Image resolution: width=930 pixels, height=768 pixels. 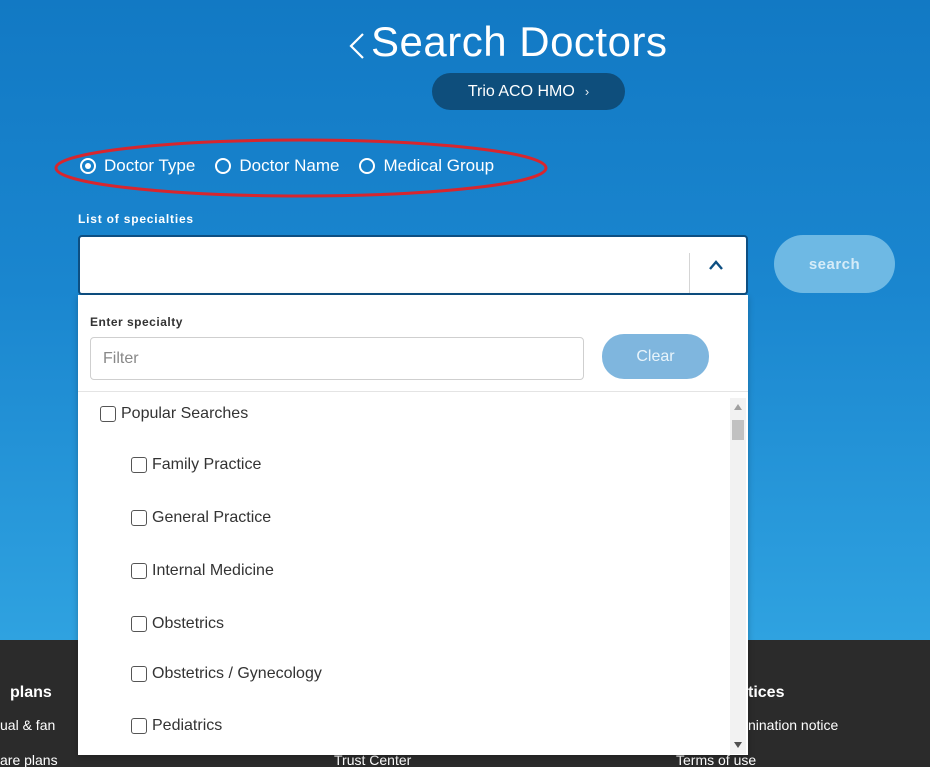 I want to click on dropdown-scrollbar, so click(x=738, y=576).